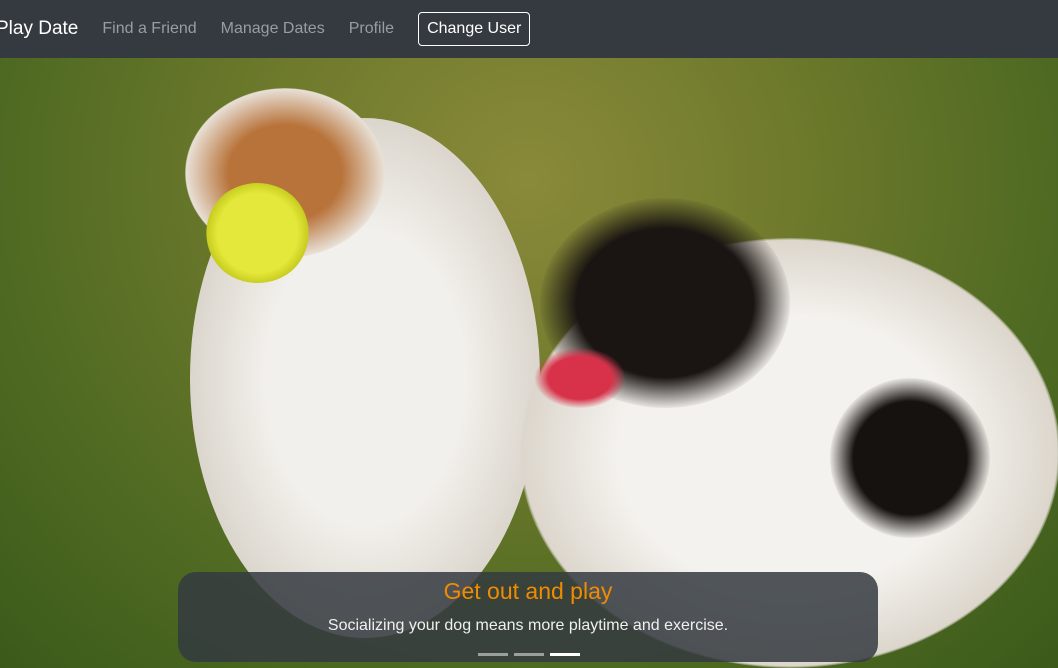 The height and width of the screenshot is (668, 1058). Describe the element at coordinates (474, 29) in the screenshot. I see `change-user-button: Change User` at that location.